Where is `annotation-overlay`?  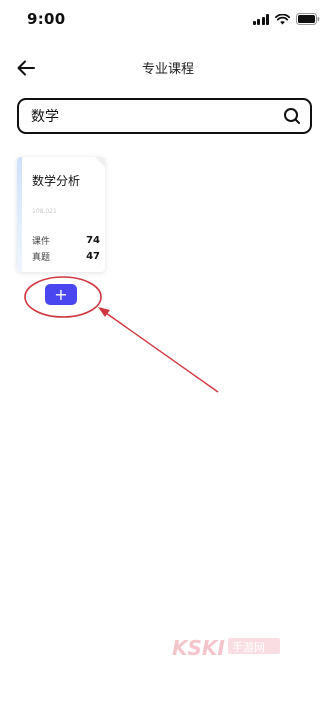 annotation-overlay is located at coordinates (121, 334).